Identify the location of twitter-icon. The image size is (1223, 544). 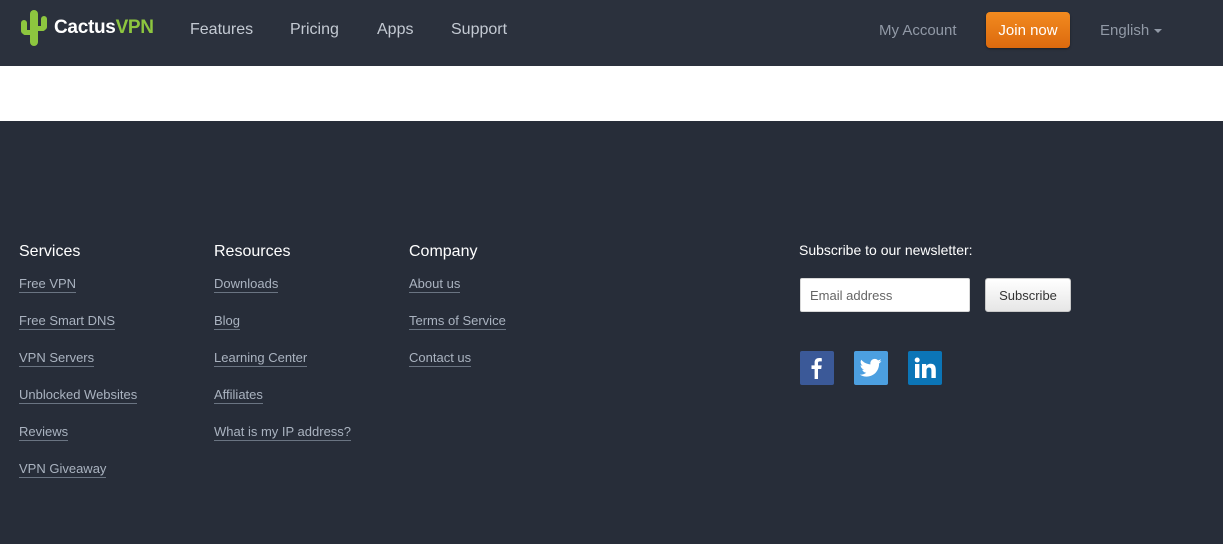
(871, 367).